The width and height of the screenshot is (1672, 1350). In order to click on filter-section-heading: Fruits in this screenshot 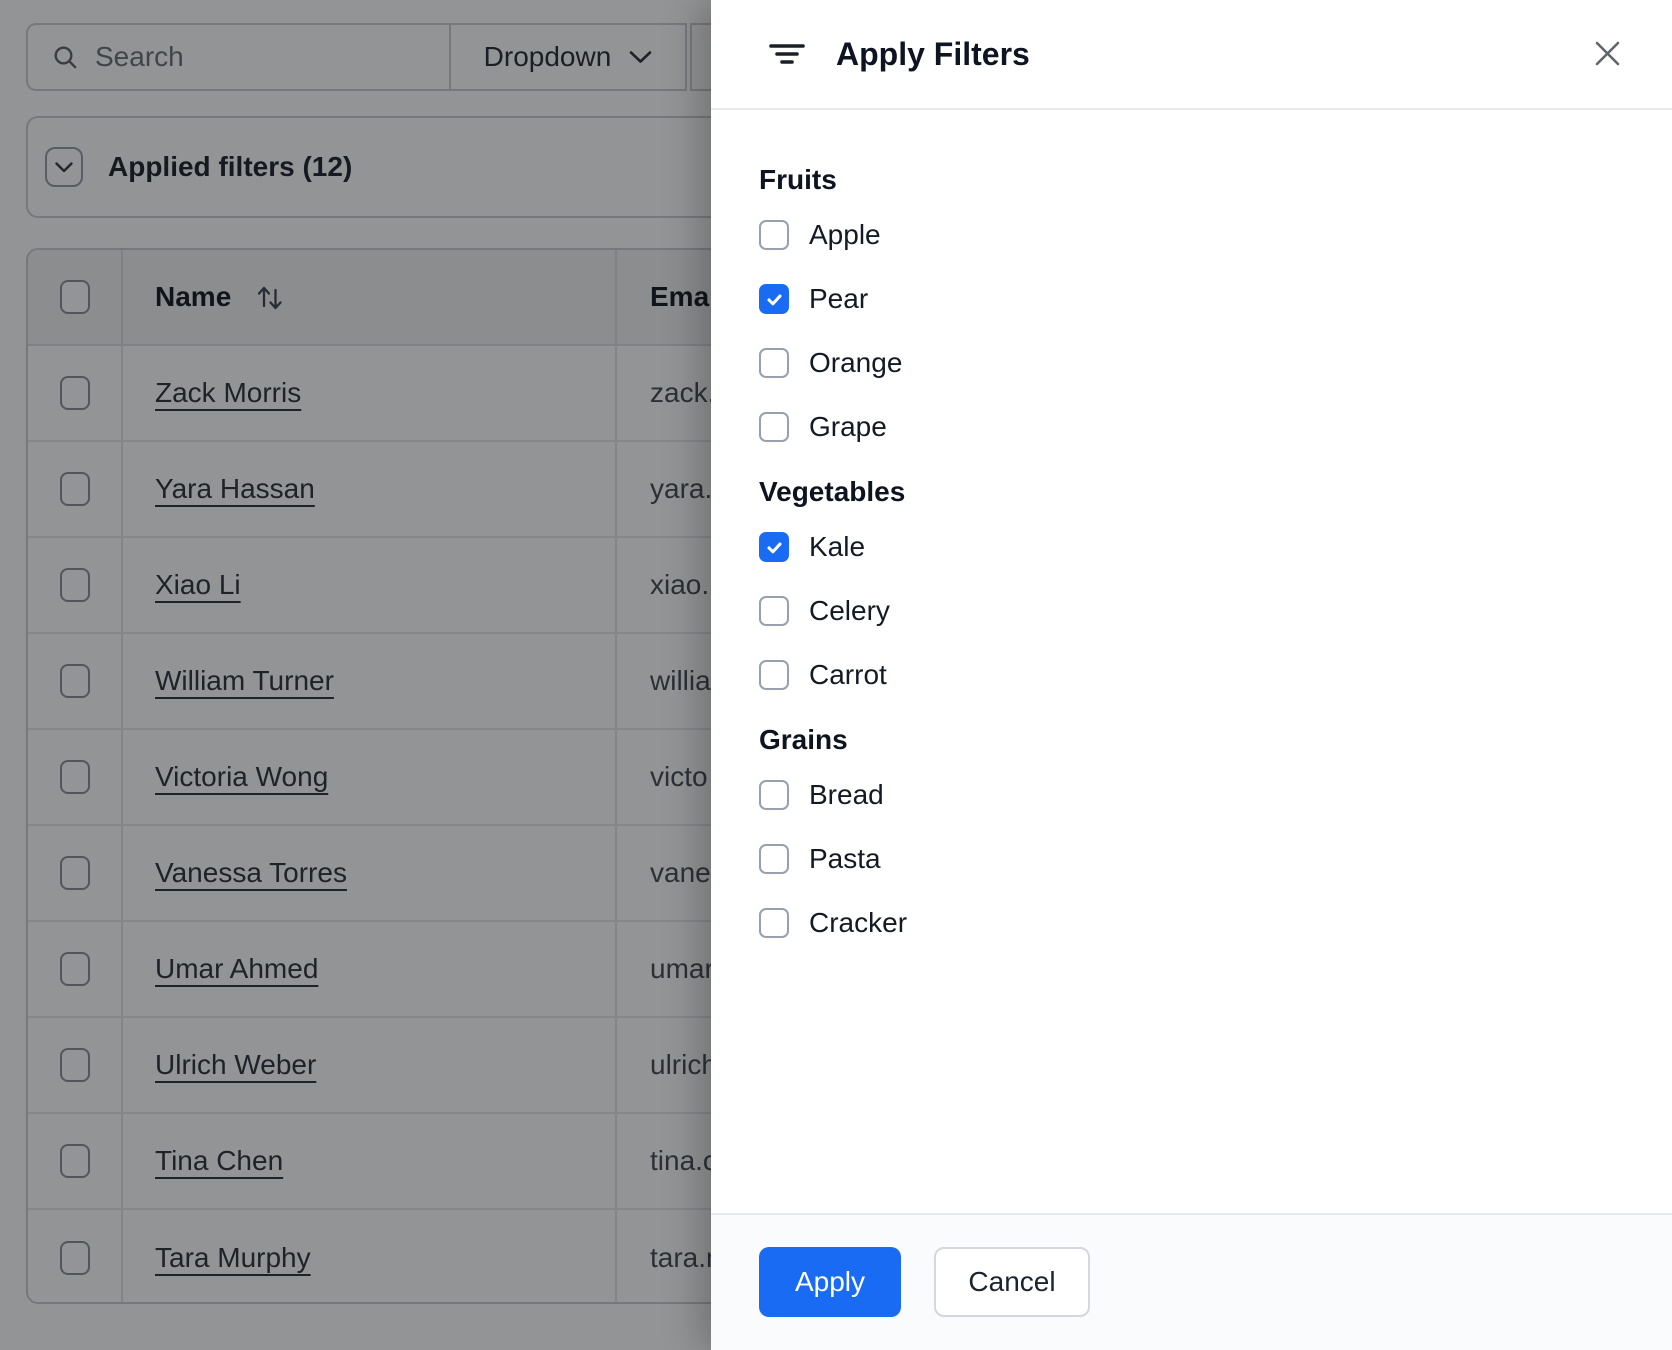, I will do `click(798, 179)`.